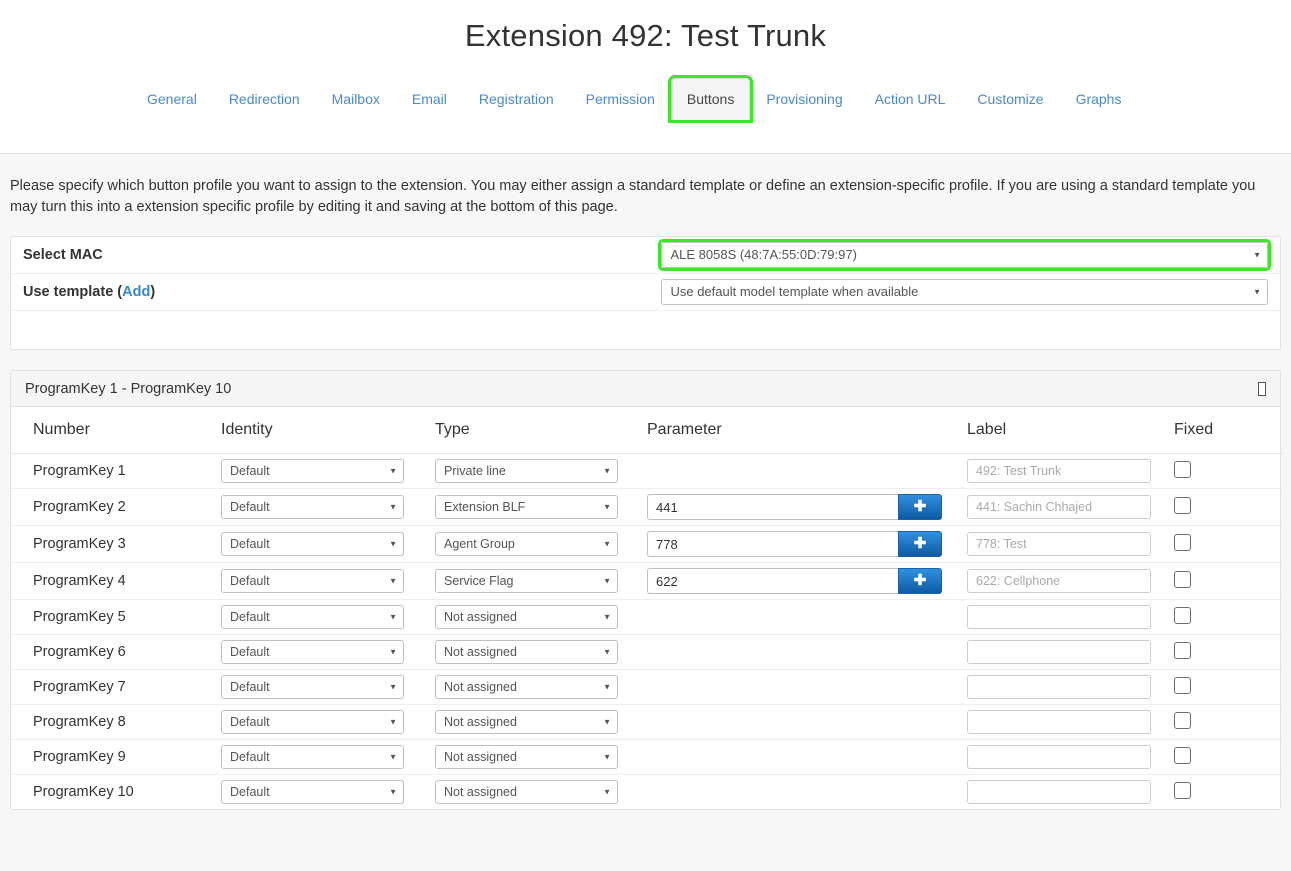  I want to click on row-type-cell: Extension BLF ▼, so click(541, 507).